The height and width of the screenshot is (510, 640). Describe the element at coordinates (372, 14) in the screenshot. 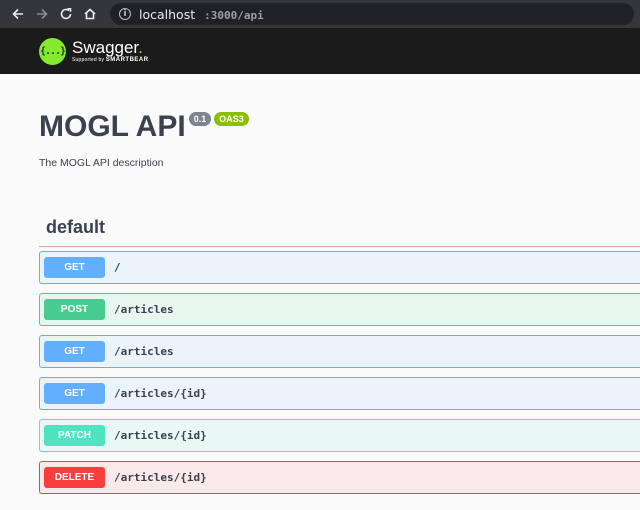

I see `address-bar: i localhost :3000/api` at that location.